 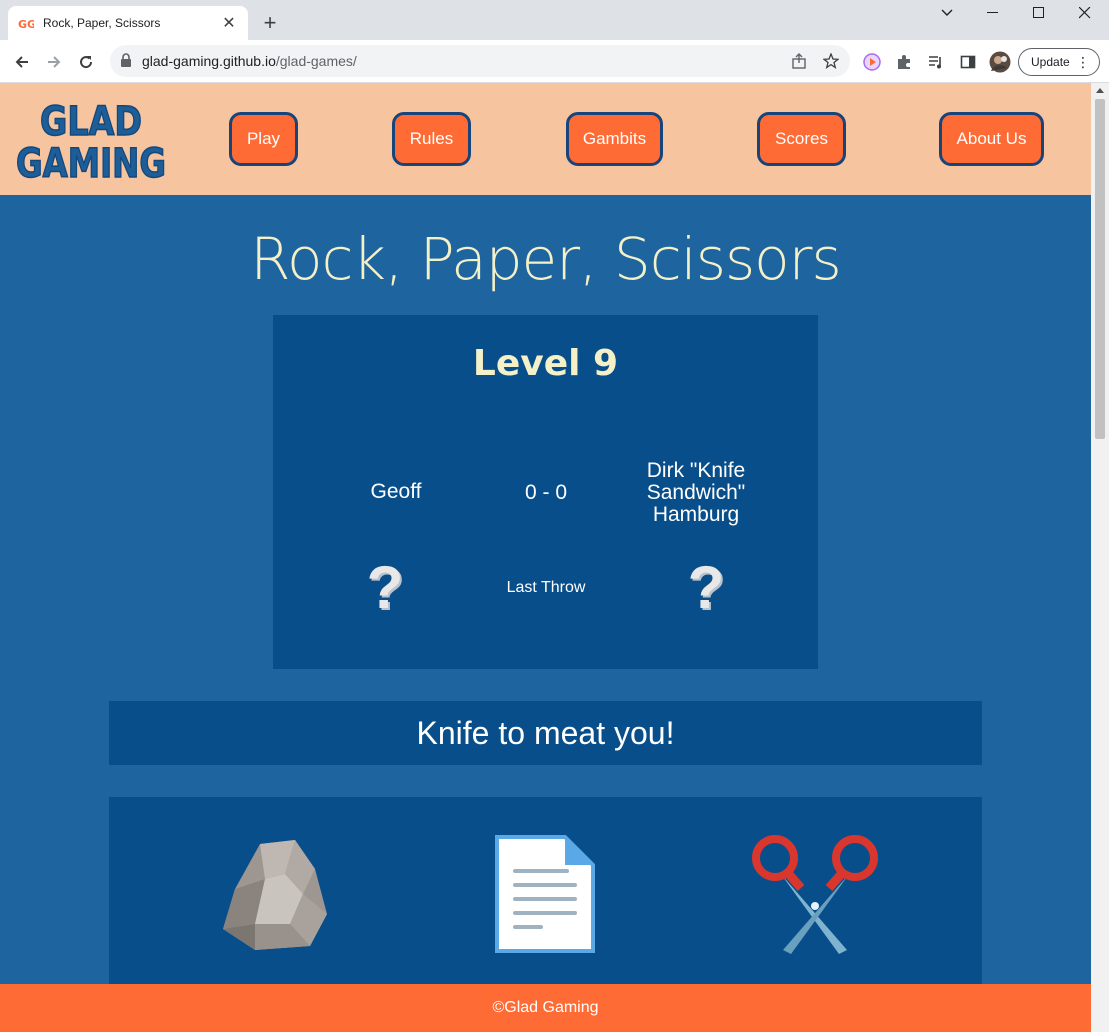 I want to click on forward-icon, so click(x=54, y=62).